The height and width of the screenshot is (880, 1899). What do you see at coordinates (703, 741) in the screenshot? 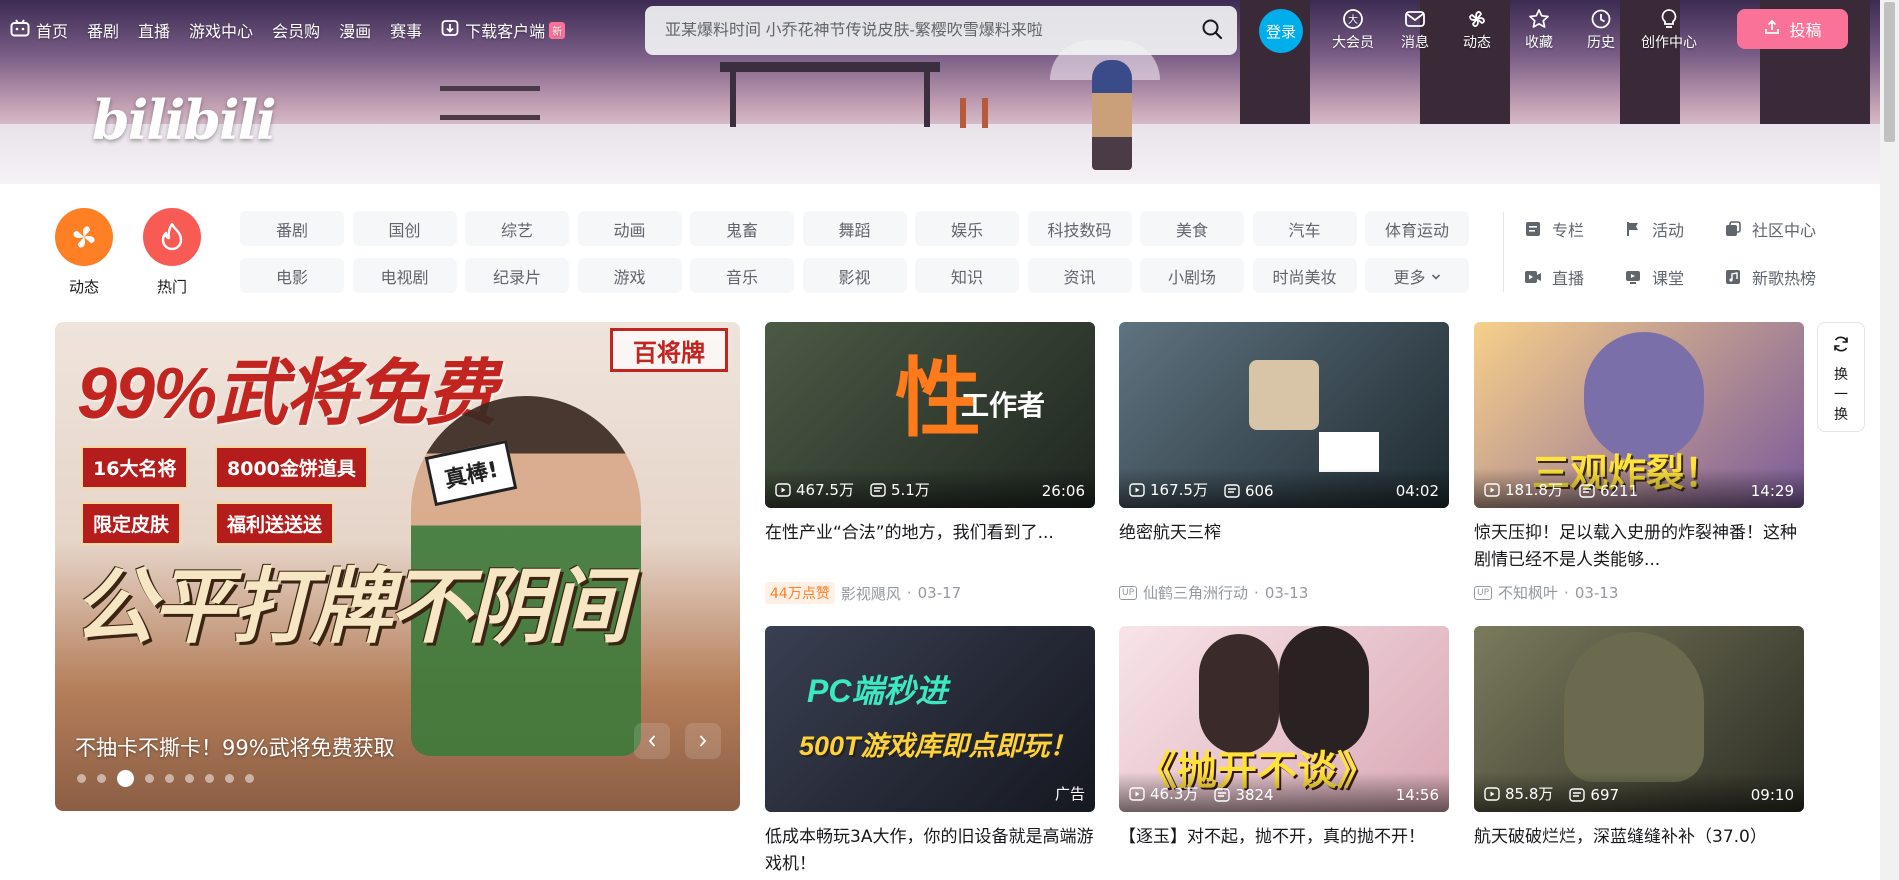
I see `carousel-next-button` at bounding box center [703, 741].